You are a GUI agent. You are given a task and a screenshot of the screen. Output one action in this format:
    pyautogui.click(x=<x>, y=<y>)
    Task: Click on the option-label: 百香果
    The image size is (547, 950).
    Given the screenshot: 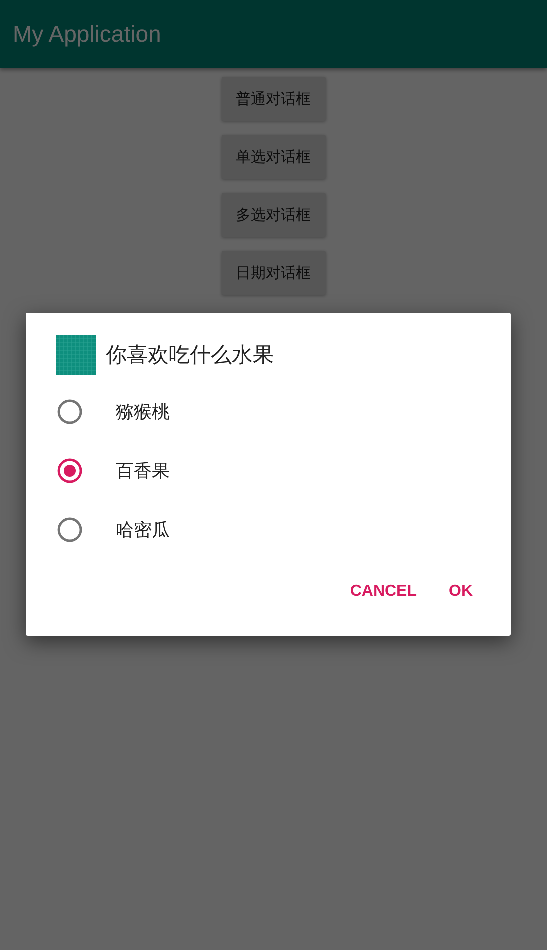 What is the action you would take?
    pyautogui.click(x=143, y=471)
    